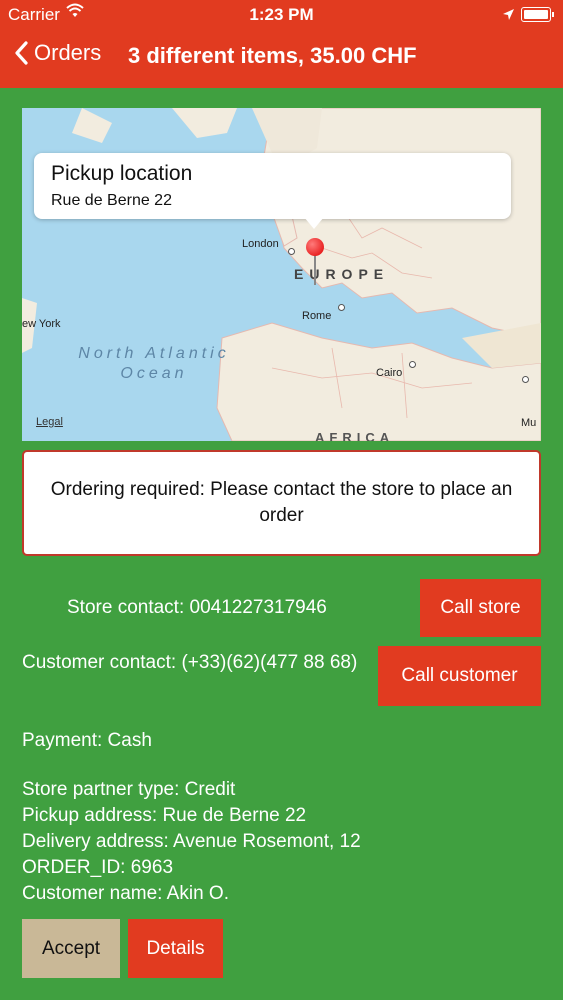 The height and width of the screenshot is (1000, 563). I want to click on pickup-callout: Pickup location Rue de Berne 22, so click(272, 186).